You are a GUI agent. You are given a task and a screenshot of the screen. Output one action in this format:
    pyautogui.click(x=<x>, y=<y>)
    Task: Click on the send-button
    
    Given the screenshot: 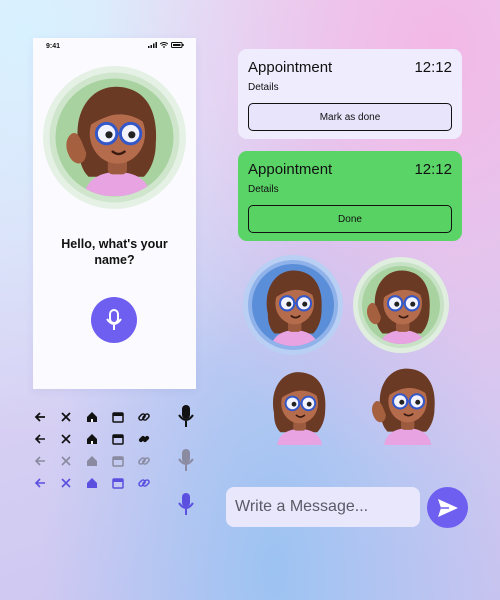 What is the action you would take?
    pyautogui.click(x=447, y=507)
    